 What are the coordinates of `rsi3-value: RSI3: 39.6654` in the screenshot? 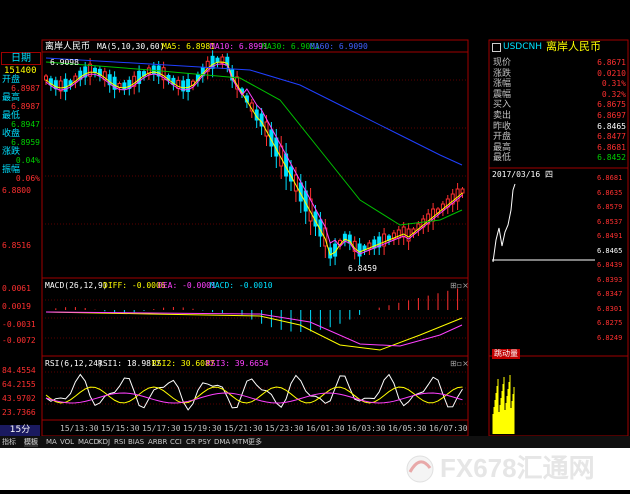 It's located at (237, 363).